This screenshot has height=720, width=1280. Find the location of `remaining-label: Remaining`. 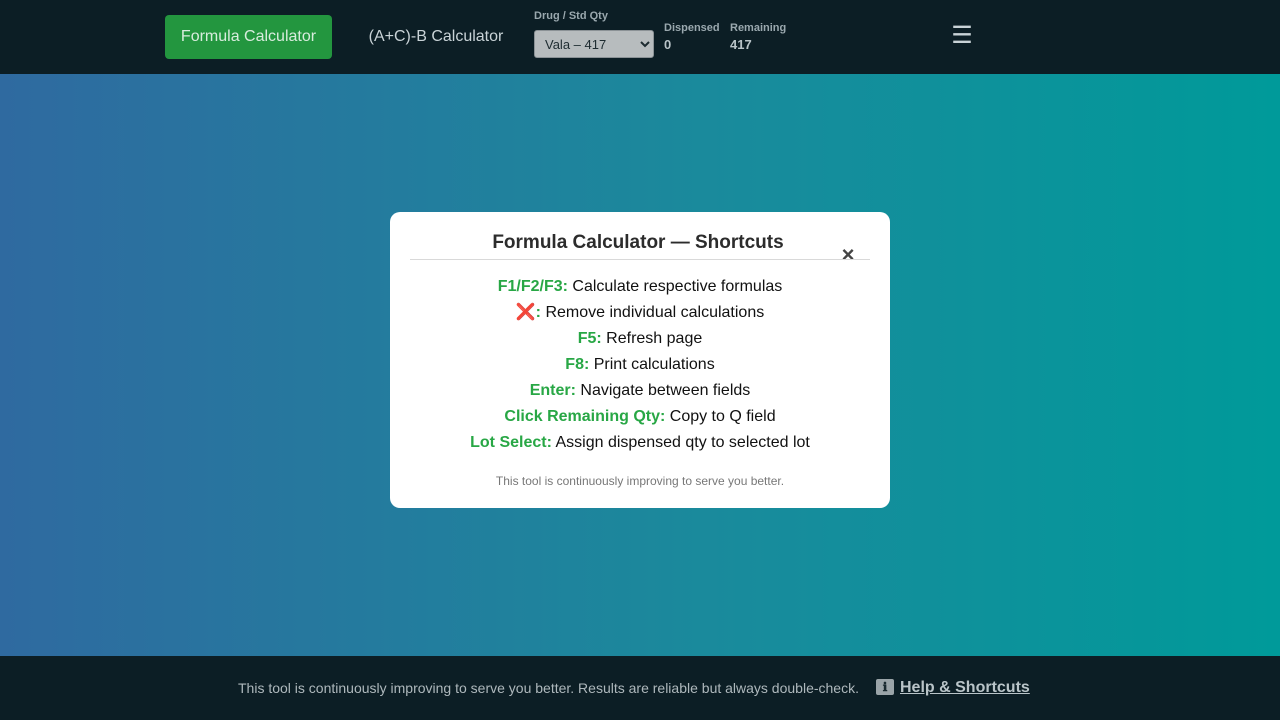

remaining-label: Remaining is located at coordinates (758, 28).